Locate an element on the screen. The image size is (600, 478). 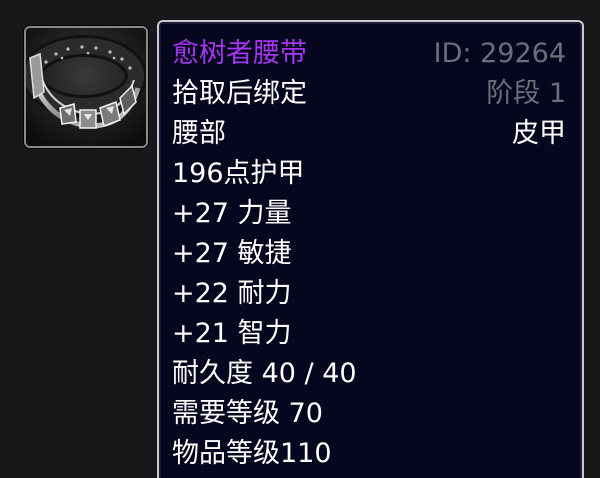
armor-type-text: 皮甲 is located at coordinates (539, 133).